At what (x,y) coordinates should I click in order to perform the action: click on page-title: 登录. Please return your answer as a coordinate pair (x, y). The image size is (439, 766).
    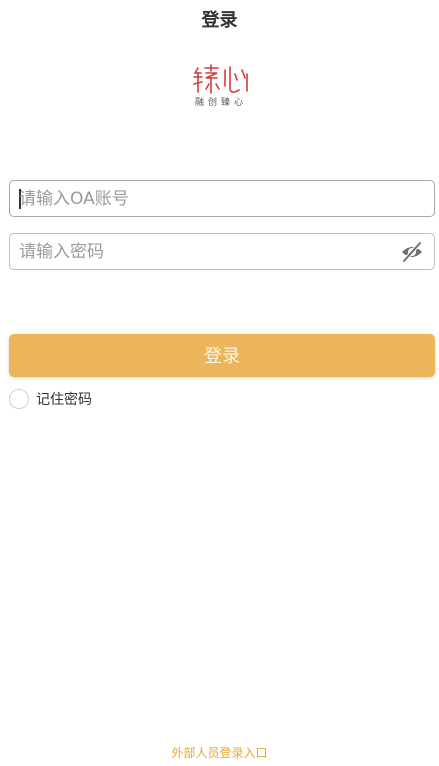
    Looking at the image, I should click on (219, 20).